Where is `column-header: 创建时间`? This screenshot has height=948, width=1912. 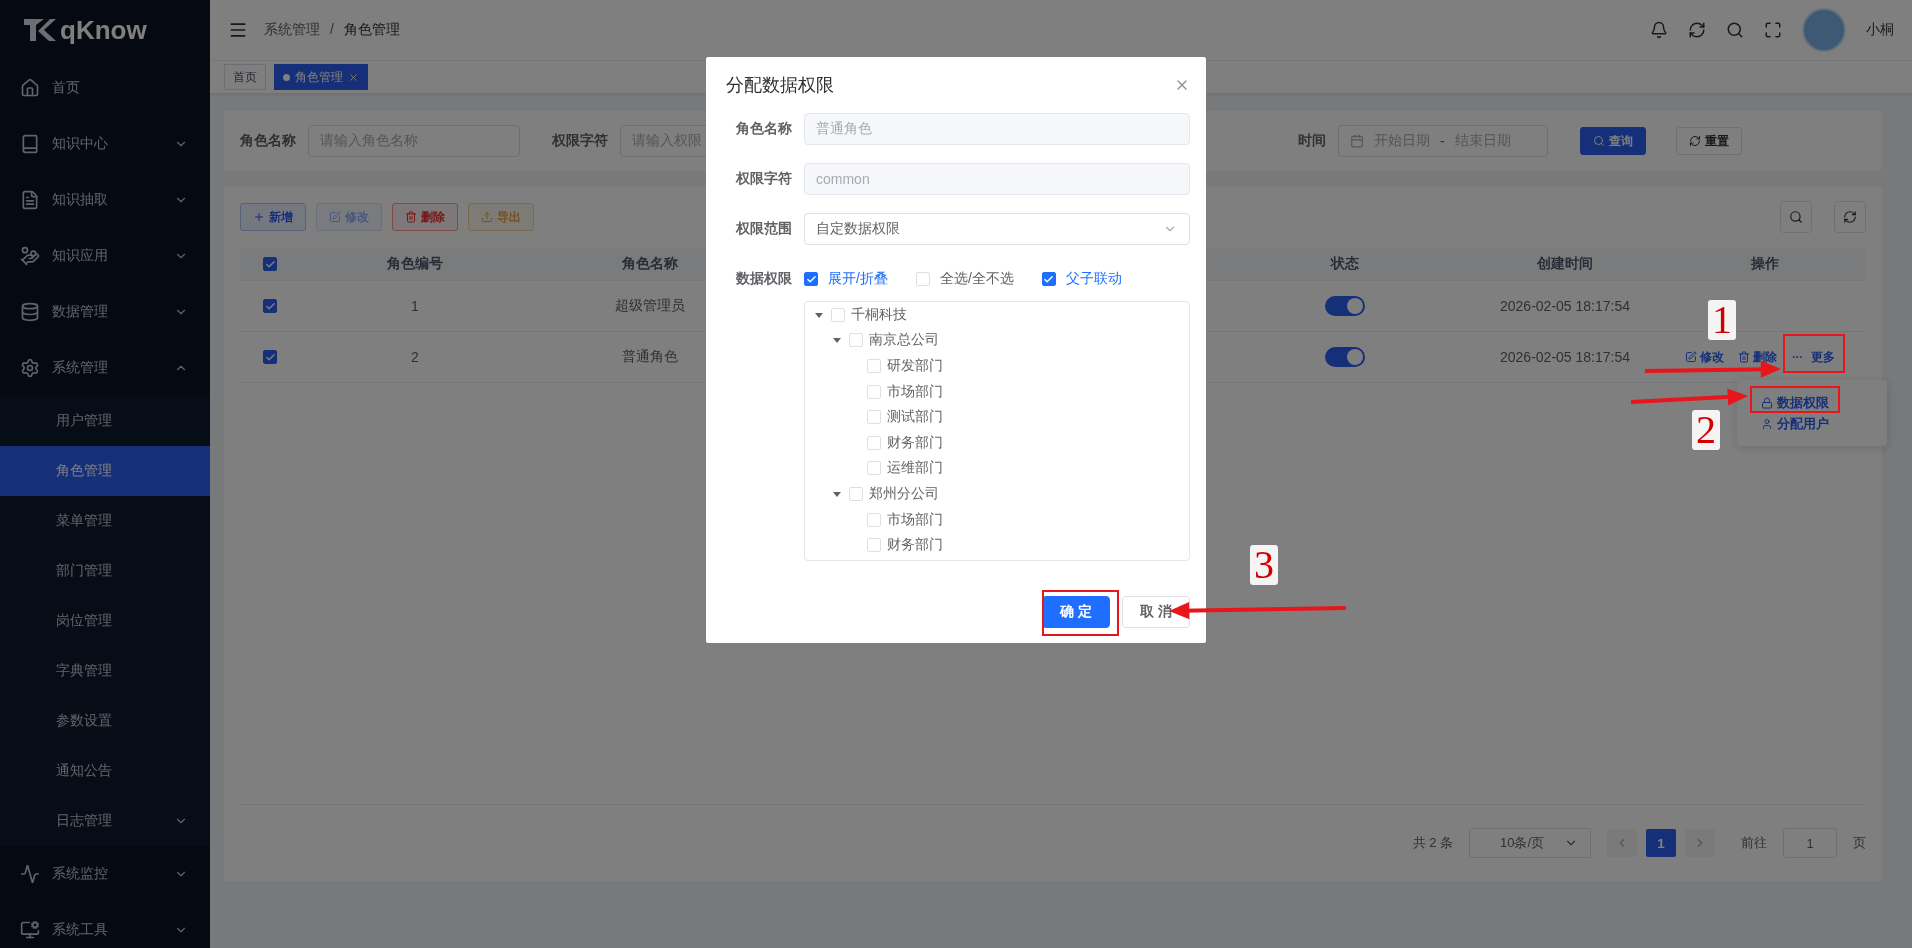
column-header: 创建时间 is located at coordinates (1565, 264).